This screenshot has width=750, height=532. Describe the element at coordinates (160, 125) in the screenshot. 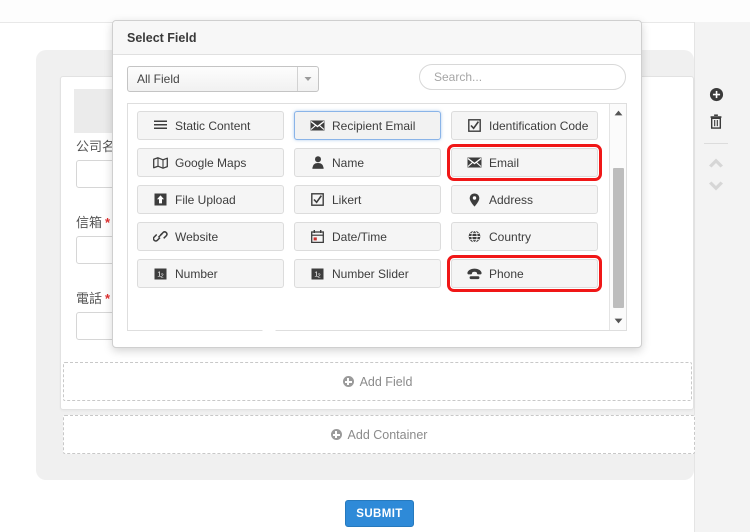

I see `lines-icon` at that location.